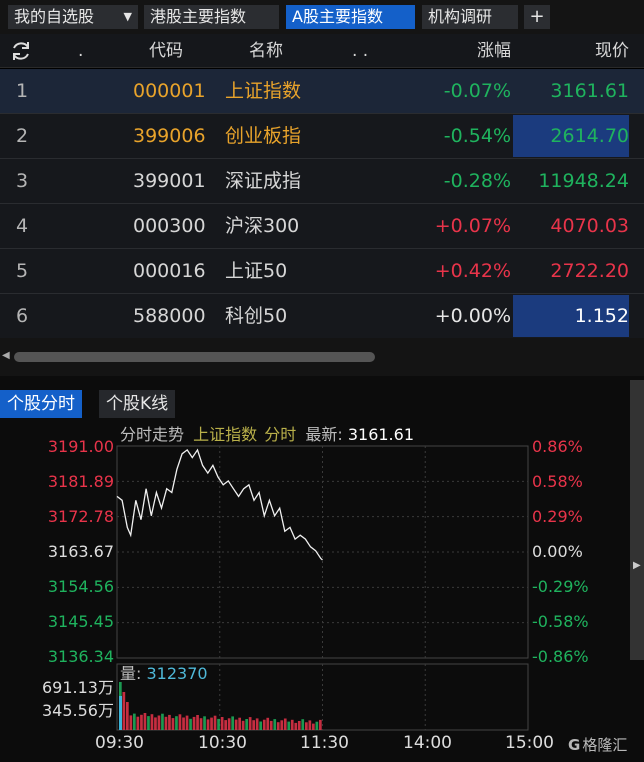 The image size is (644, 762). What do you see at coordinates (80, 656) in the screenshot?
I see `price-tick: 3136.34` at bounding box center [80, 656].